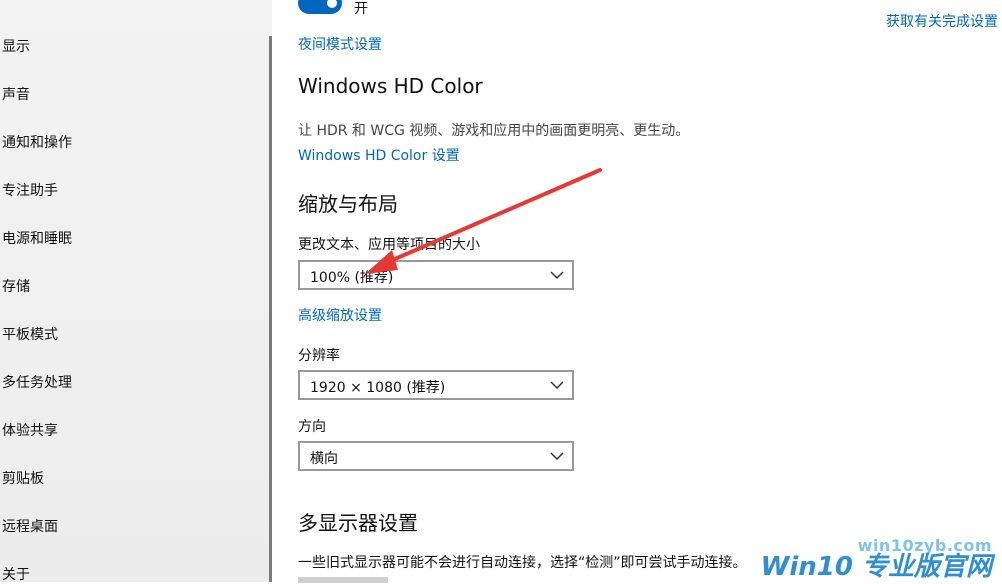  What do you see at coordinates (361, 9) in the screenshot?
I see `night-light-toggle-label: 开` at bounding box center [361, 9].